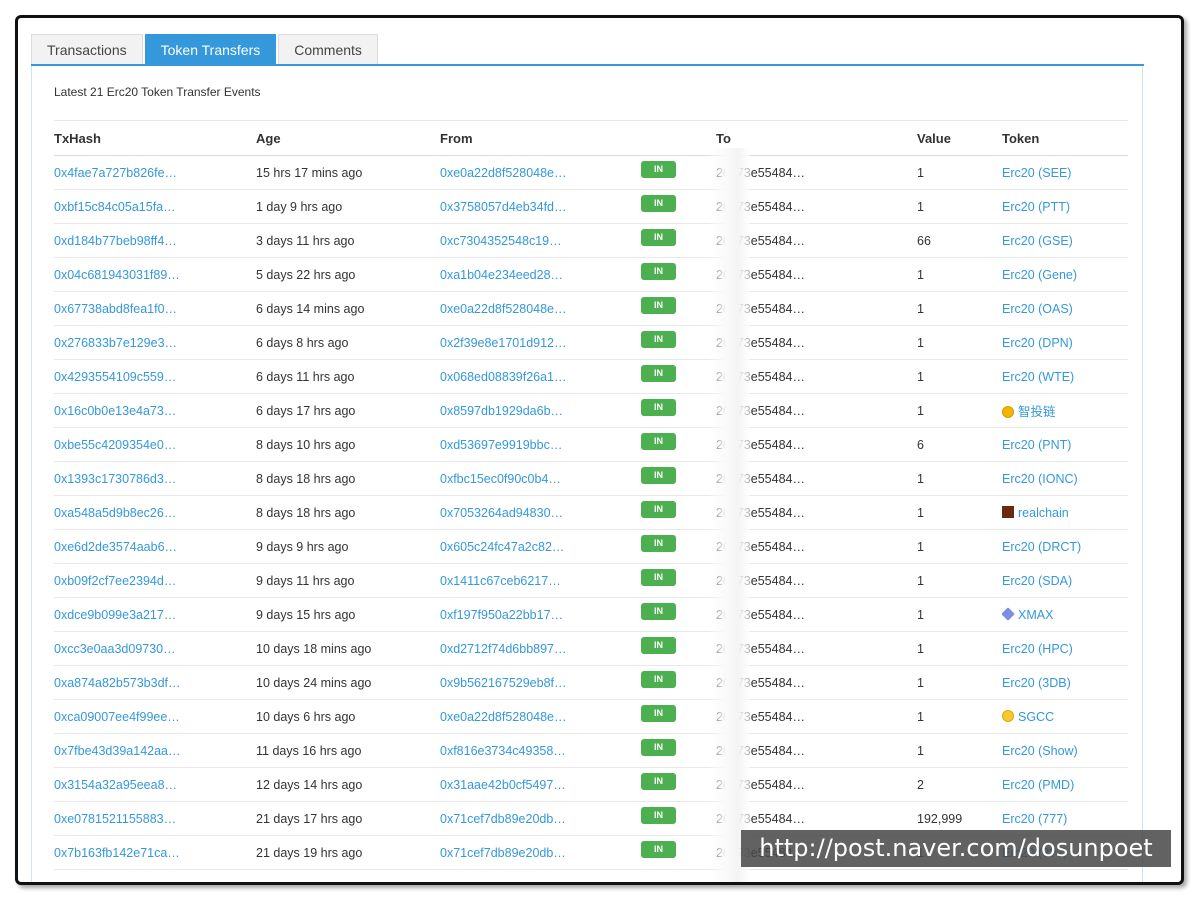  I want to click on age-text: 3 days 11 hrs ago, so click(305, 240).